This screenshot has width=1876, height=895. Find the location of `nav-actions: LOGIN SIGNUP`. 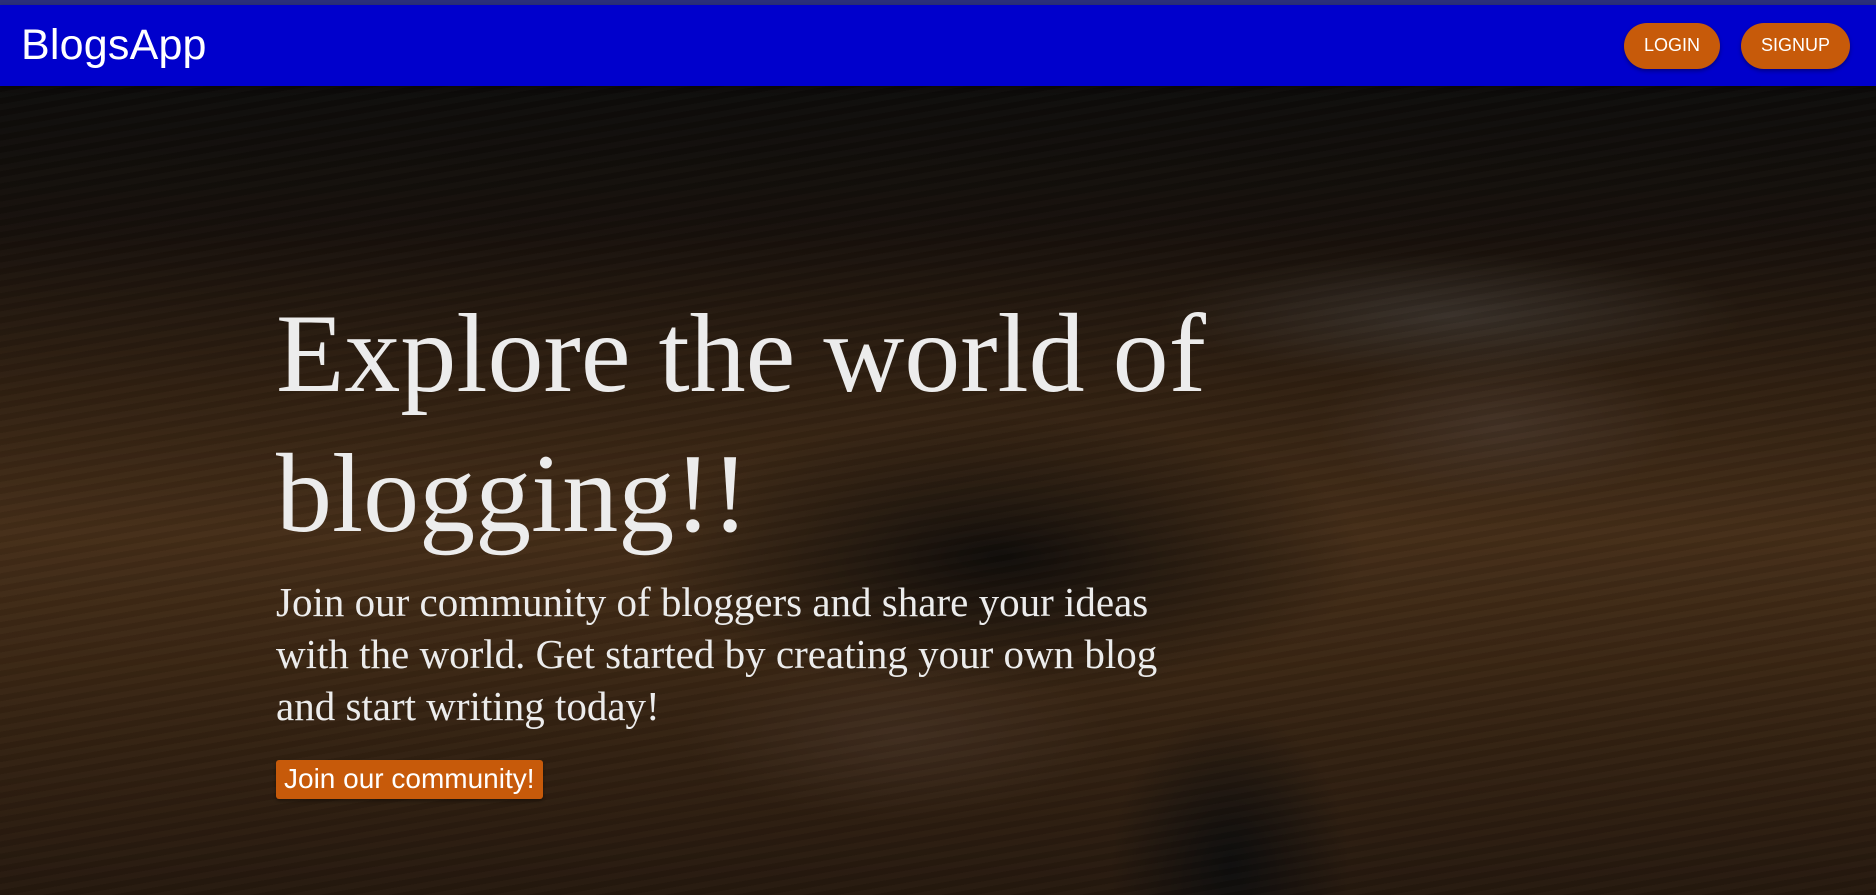

nav-actions: LOGIN SIGNUP is located at coordinates (1736, 45).